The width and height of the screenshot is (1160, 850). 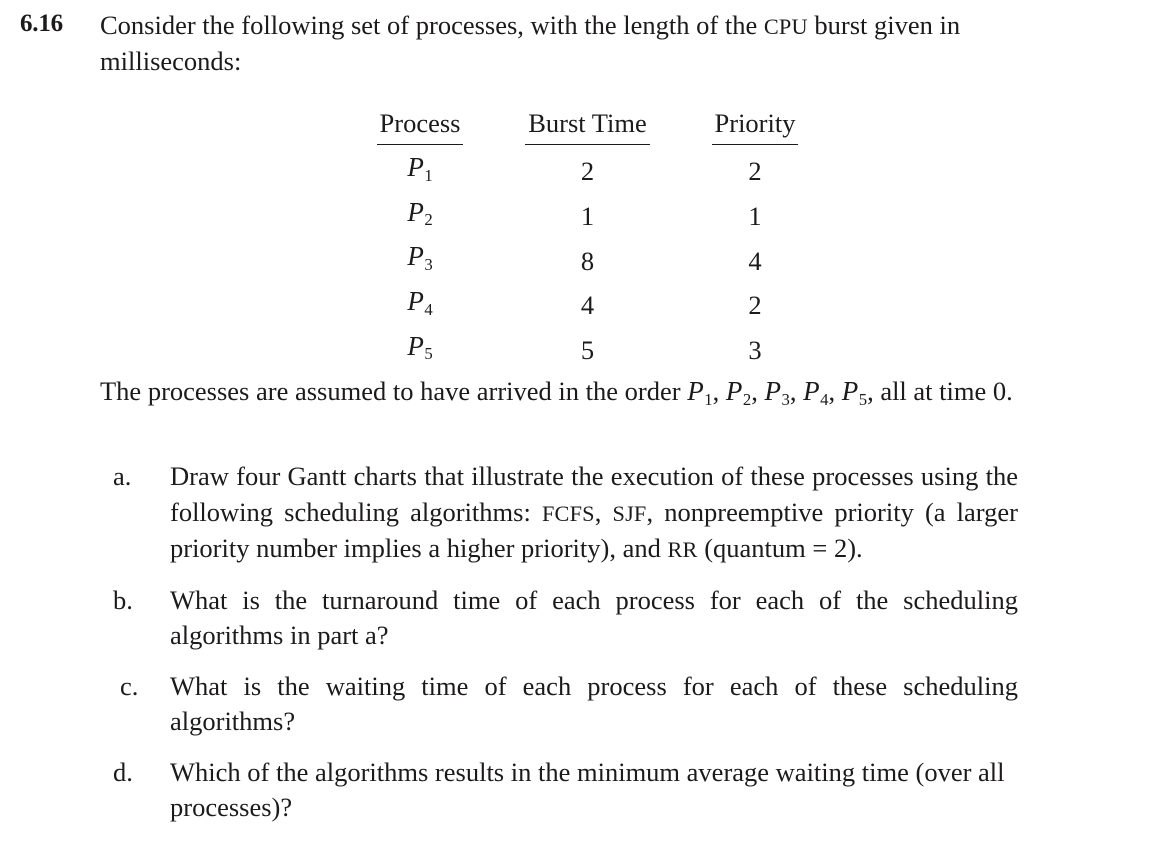 What do you see at coordinates (785, 26) in the screenshot?
I see `exercise-prompt-cpu: CPU` at bounding box center [785, 26].